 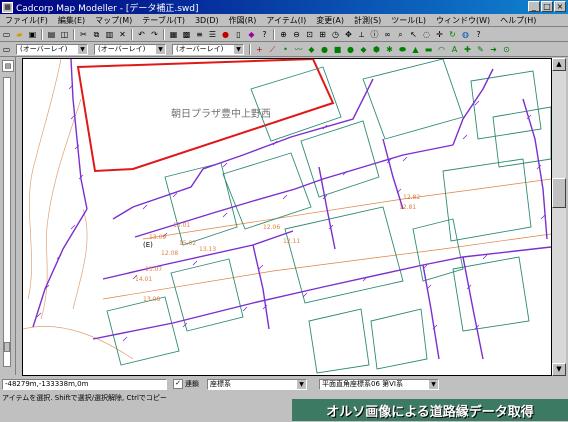 What do you see at coordinates (408, 20) in the screenshot?
I see `menu-tools: ツール(L)` at bounding box center [408, 20].